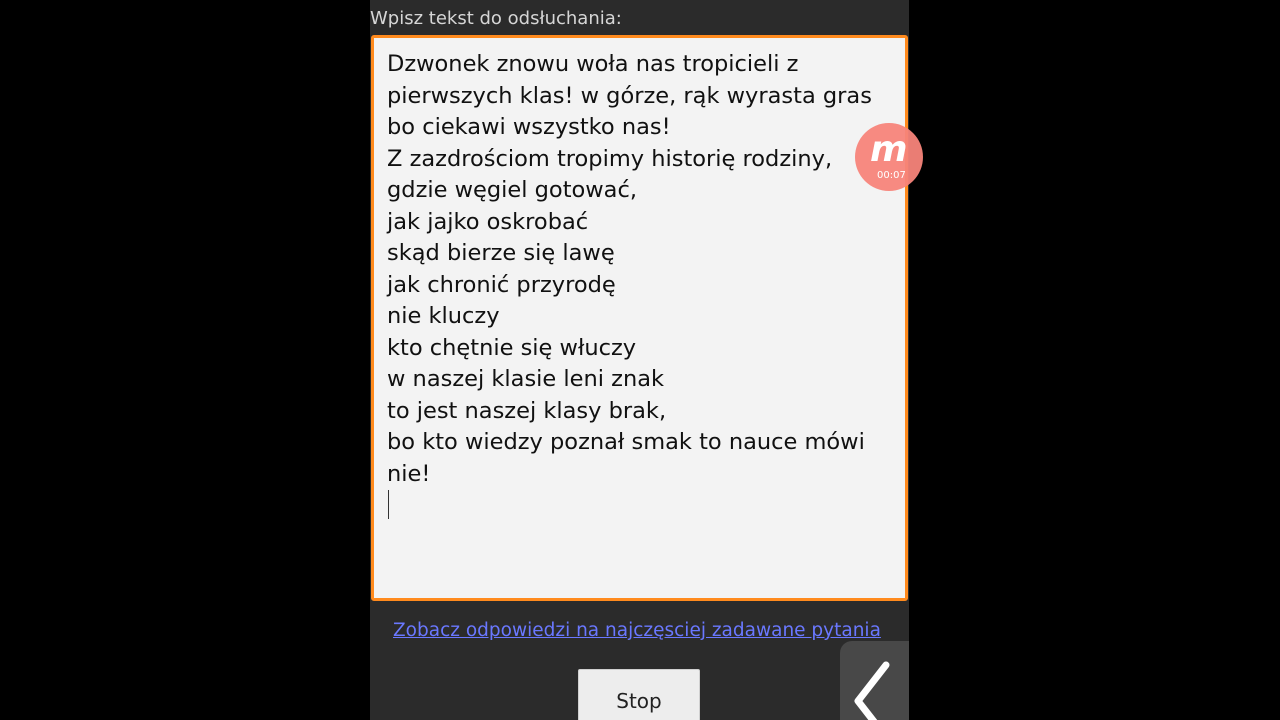 The height and width of the screenshot is (720, 1280). What do you see at coordinates (891, 175) in the screenshot?
I see `recorder-elapsed-time: 00:07` at bounding box center [891, 175].